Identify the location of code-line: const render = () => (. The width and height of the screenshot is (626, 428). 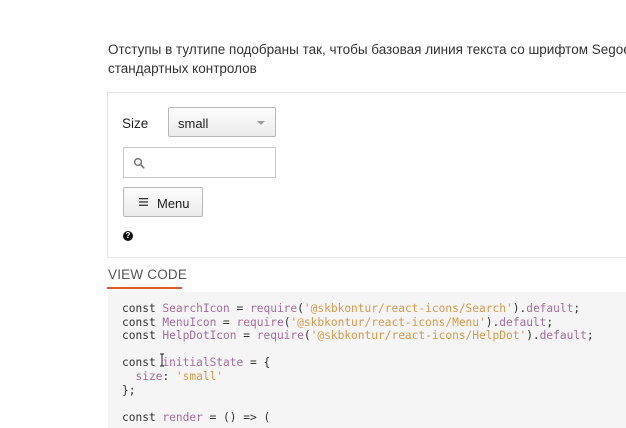
(358, 418).